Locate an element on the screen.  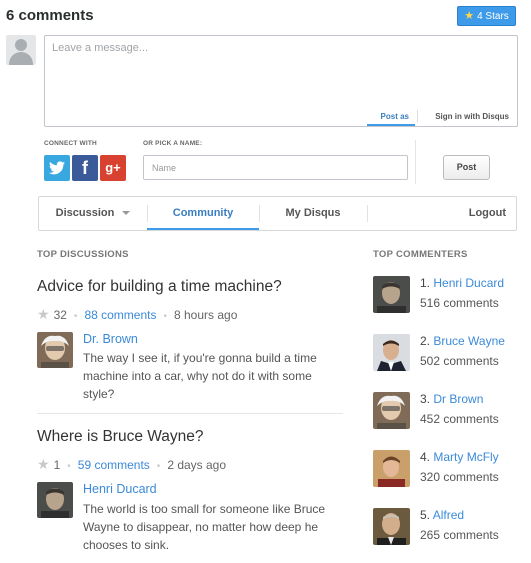
vote-count: 1 is located at coordinates (57, 465).